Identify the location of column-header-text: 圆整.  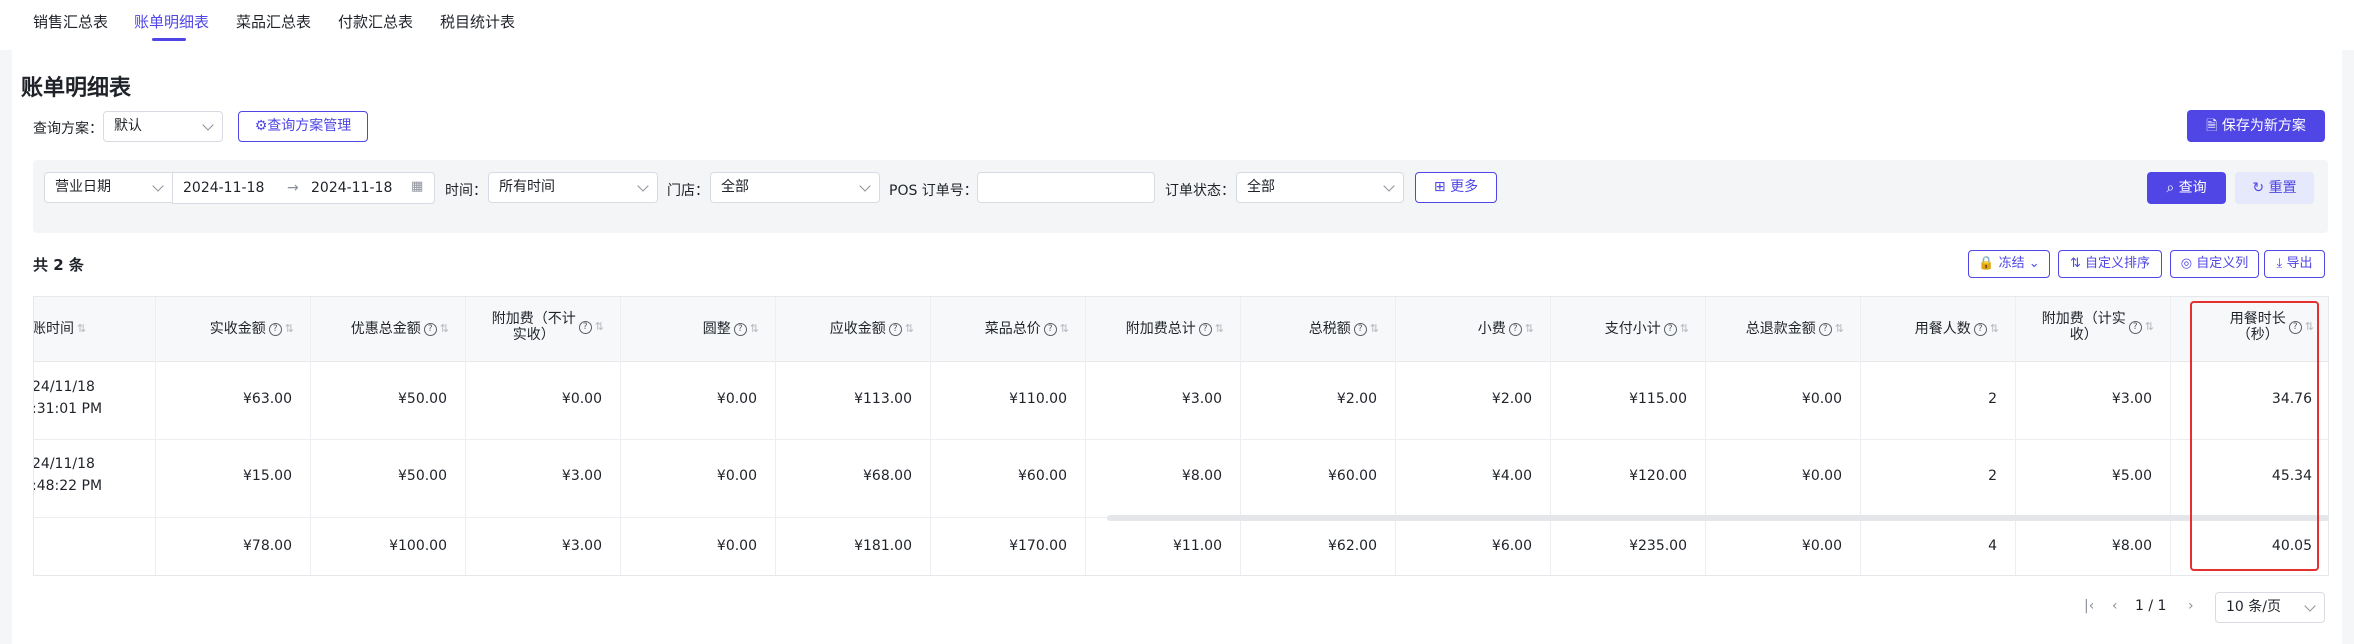
(717, 329).